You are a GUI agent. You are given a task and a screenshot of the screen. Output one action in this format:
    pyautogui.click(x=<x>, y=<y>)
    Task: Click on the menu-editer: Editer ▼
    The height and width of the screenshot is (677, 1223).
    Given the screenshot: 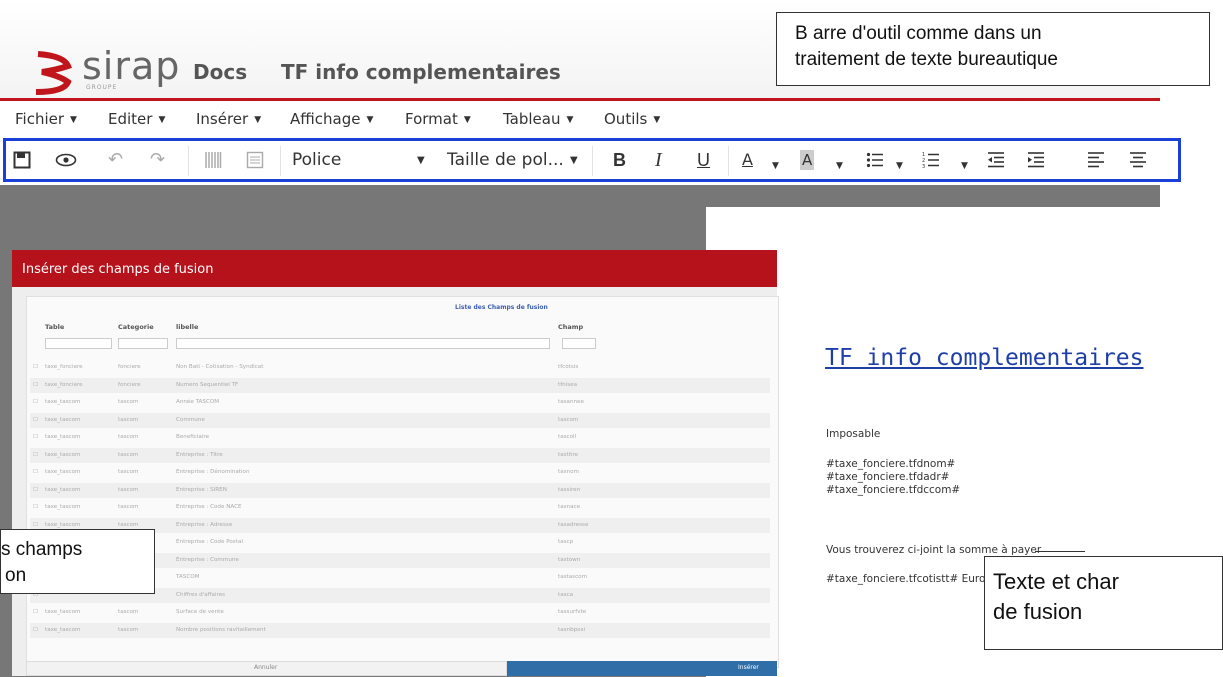 What is the action you would take?
    pyautogui.click(x=136, y=119)
    